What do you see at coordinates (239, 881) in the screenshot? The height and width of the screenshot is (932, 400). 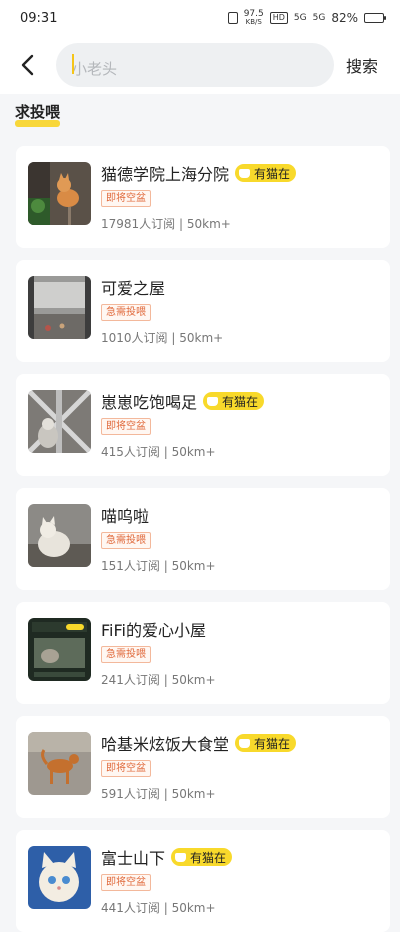 I see `station-info: 富士山下 有猫在 即将空盆 441人订阅 | 50km+` at bounding box center [239, 881].